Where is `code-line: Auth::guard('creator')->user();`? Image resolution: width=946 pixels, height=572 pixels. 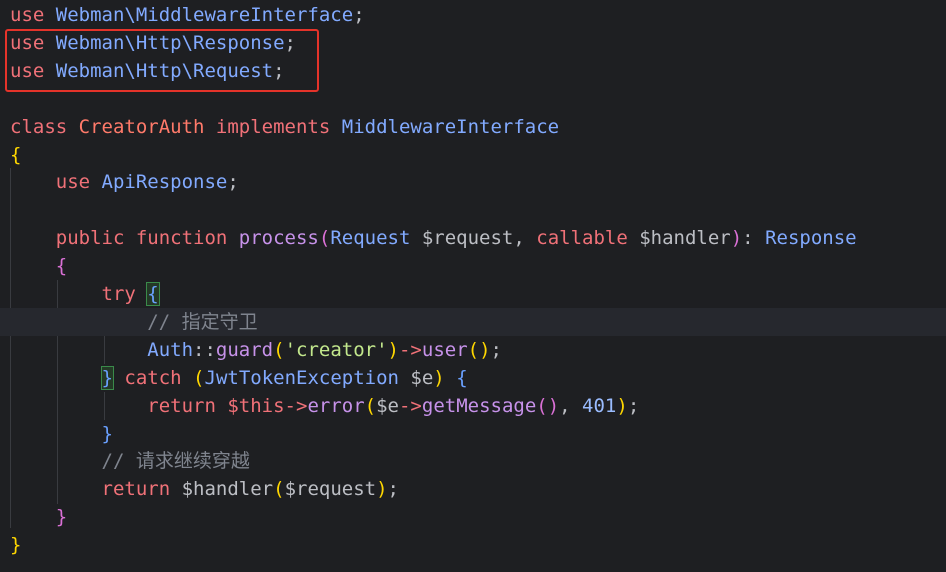 code-line: Auth::guard('creator')->user(); is located at coordinates (473, 350).